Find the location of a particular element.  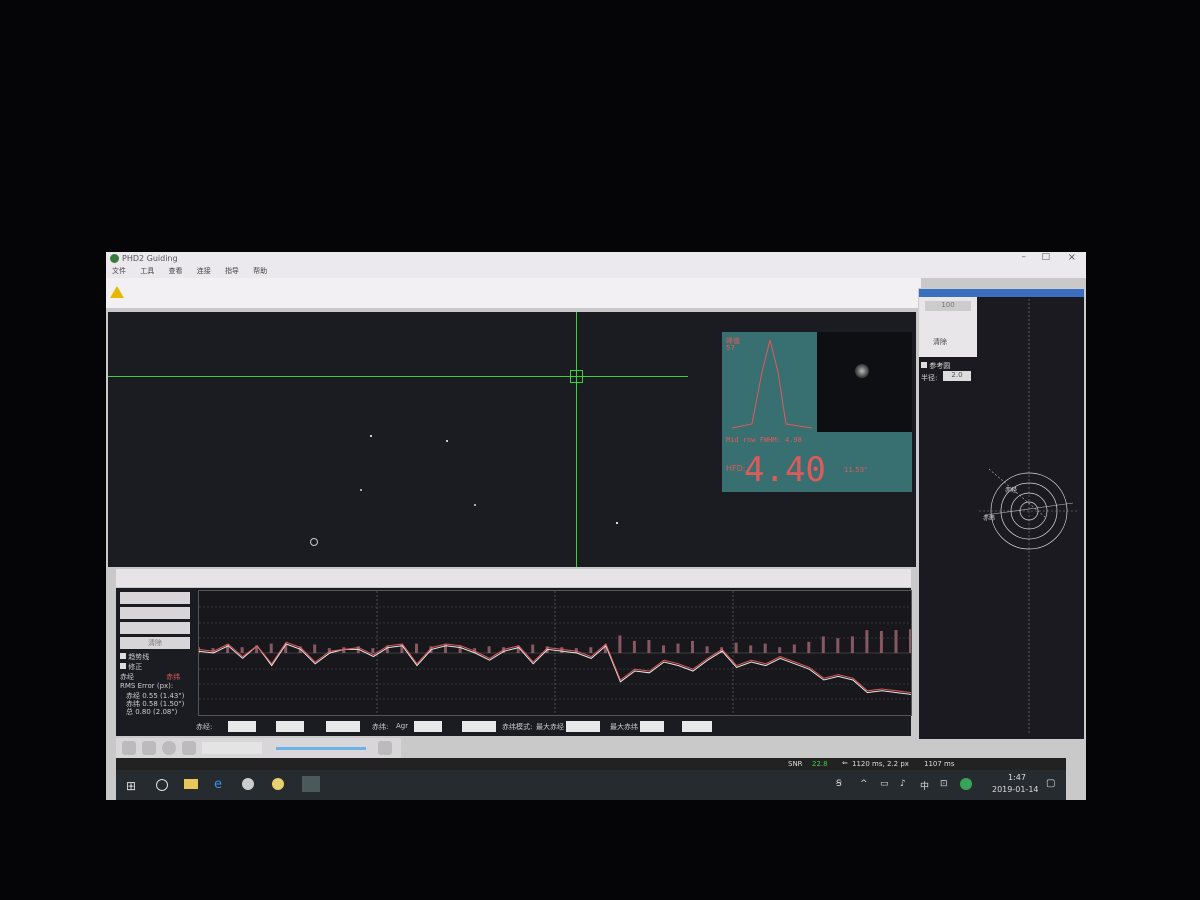

ra-agg-input is located at coordinates (242, 726).